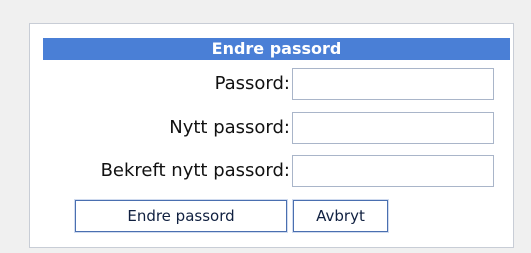  I want to click on cancel-button: Avbryt, so click(340, 216).